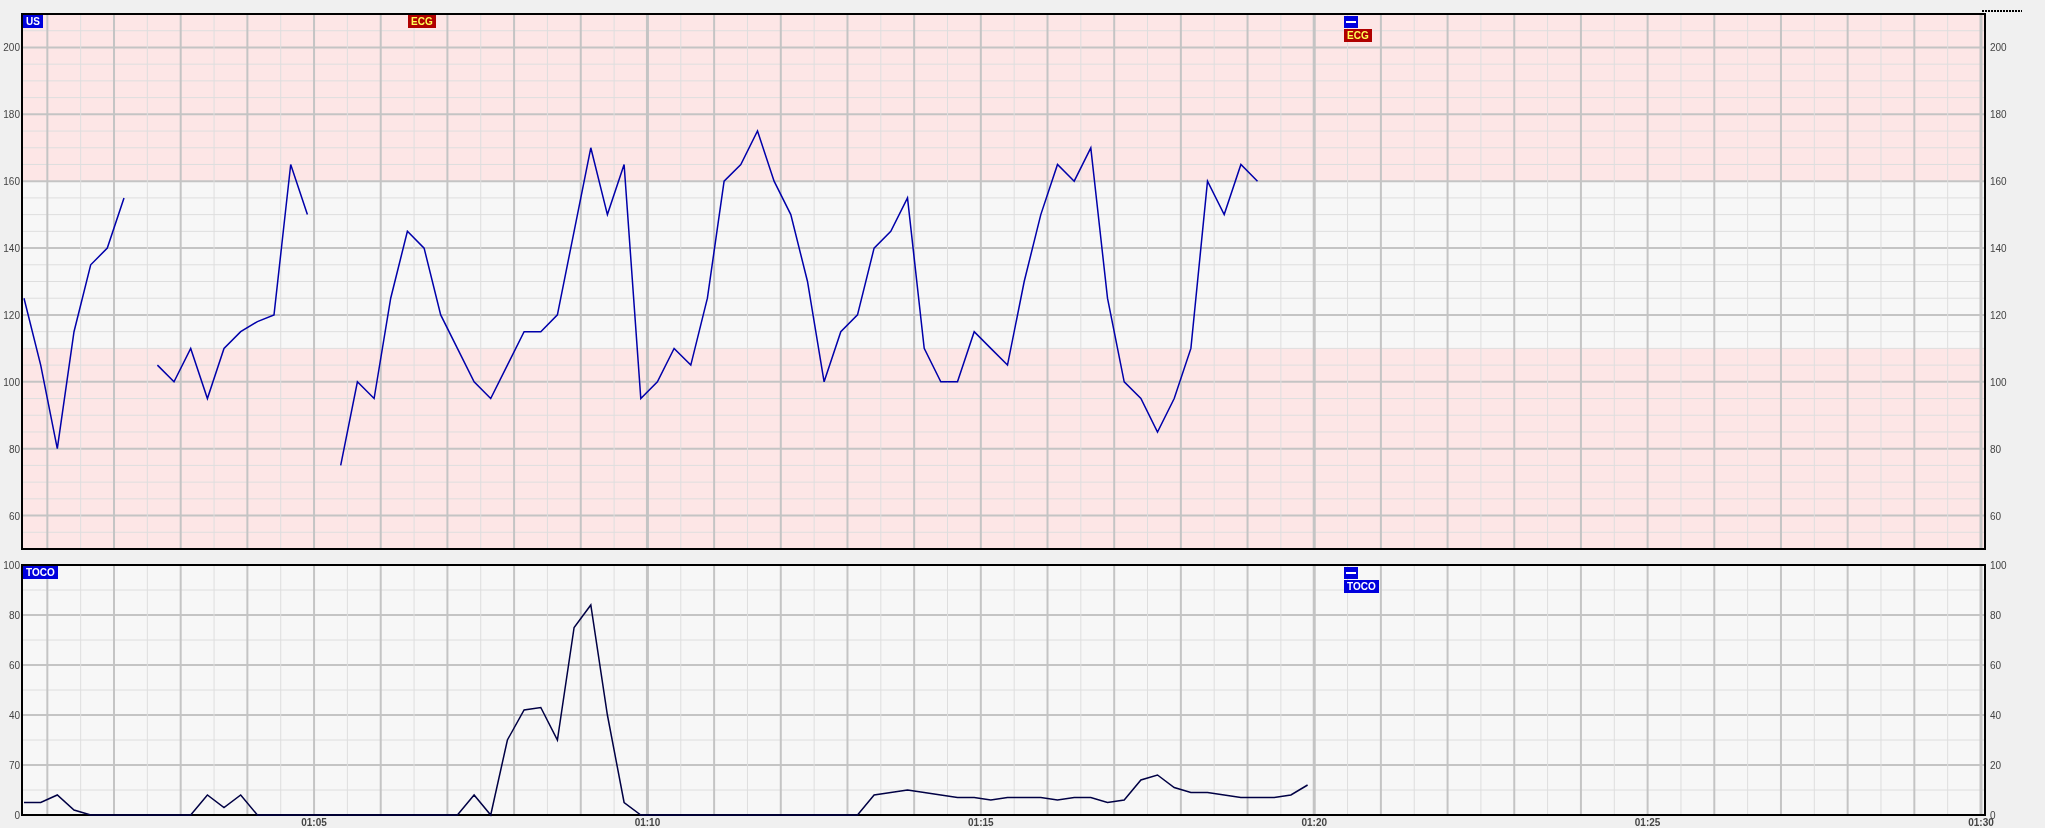  Describe the element at coordinates (647, 822) in the screenshot. I see `time-label: 01:10` at that location.